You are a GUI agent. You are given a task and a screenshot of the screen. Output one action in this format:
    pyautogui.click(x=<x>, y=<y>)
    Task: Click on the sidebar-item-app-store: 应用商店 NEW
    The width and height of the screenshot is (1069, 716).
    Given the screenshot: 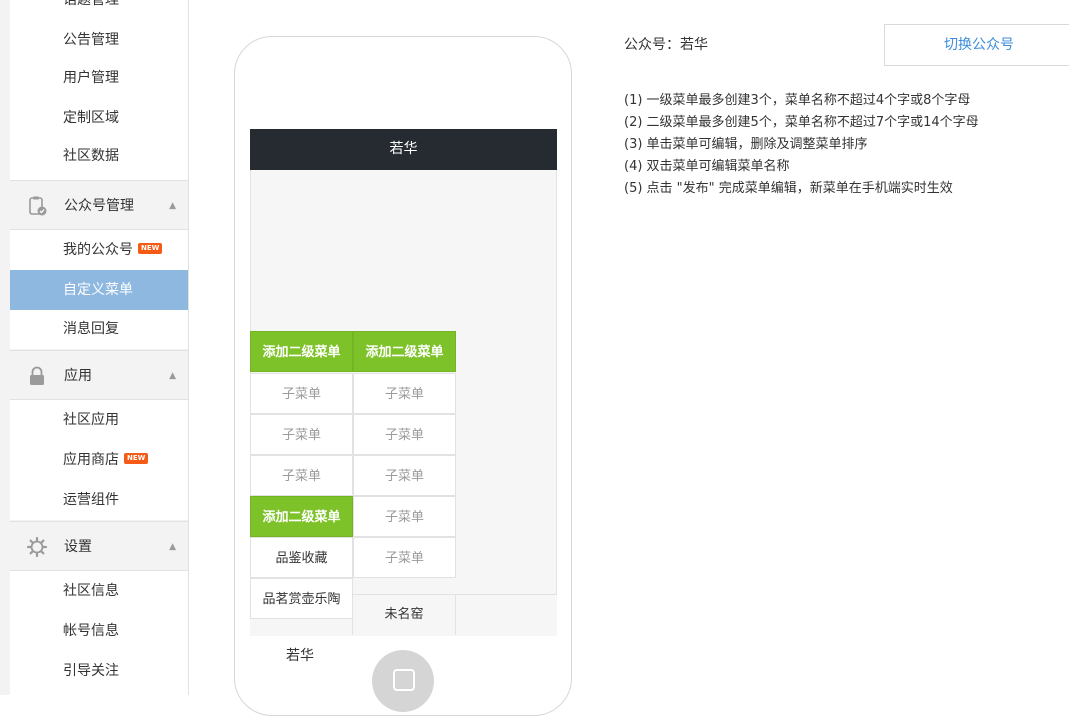 What is the action you would take?
    pyautogui.click(x=99, y=460)
    